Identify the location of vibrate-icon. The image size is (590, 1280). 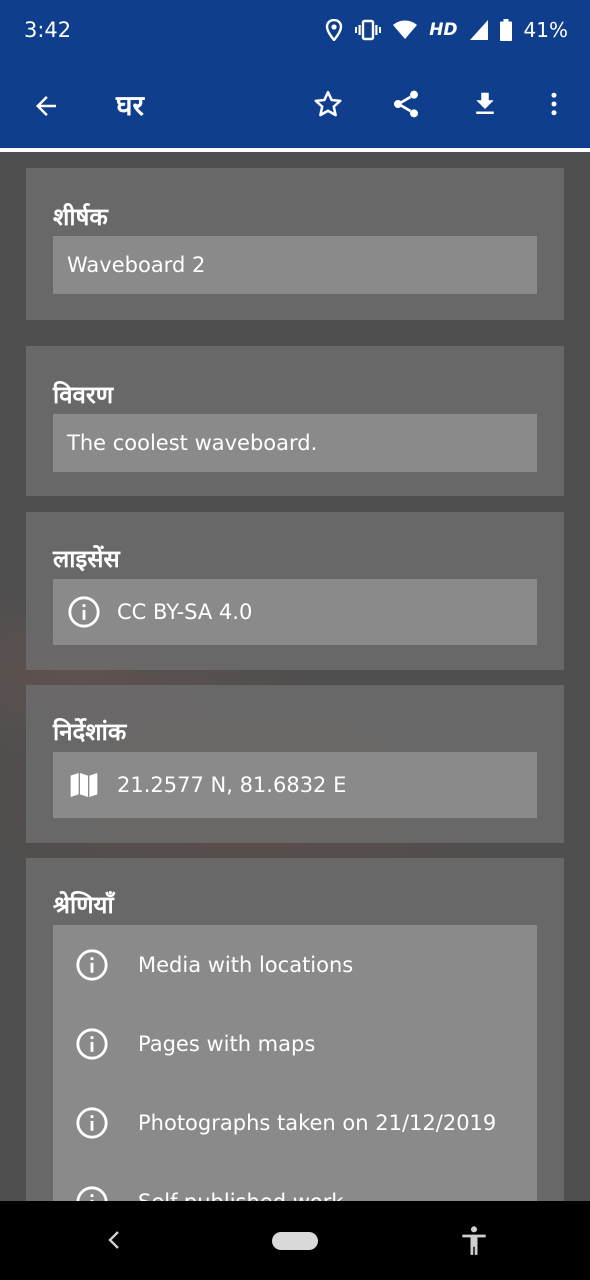
(368, 30).